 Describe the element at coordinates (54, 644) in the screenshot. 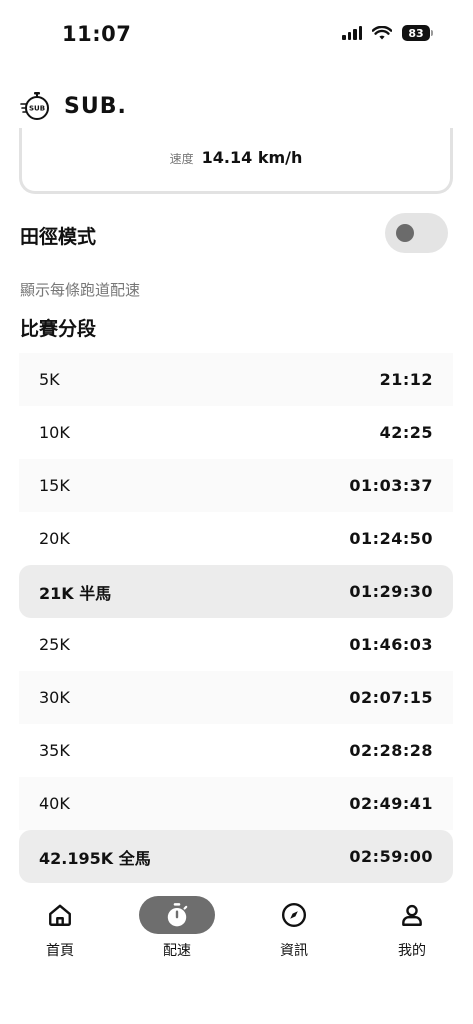

I see `split-distance: 25K` at that location.